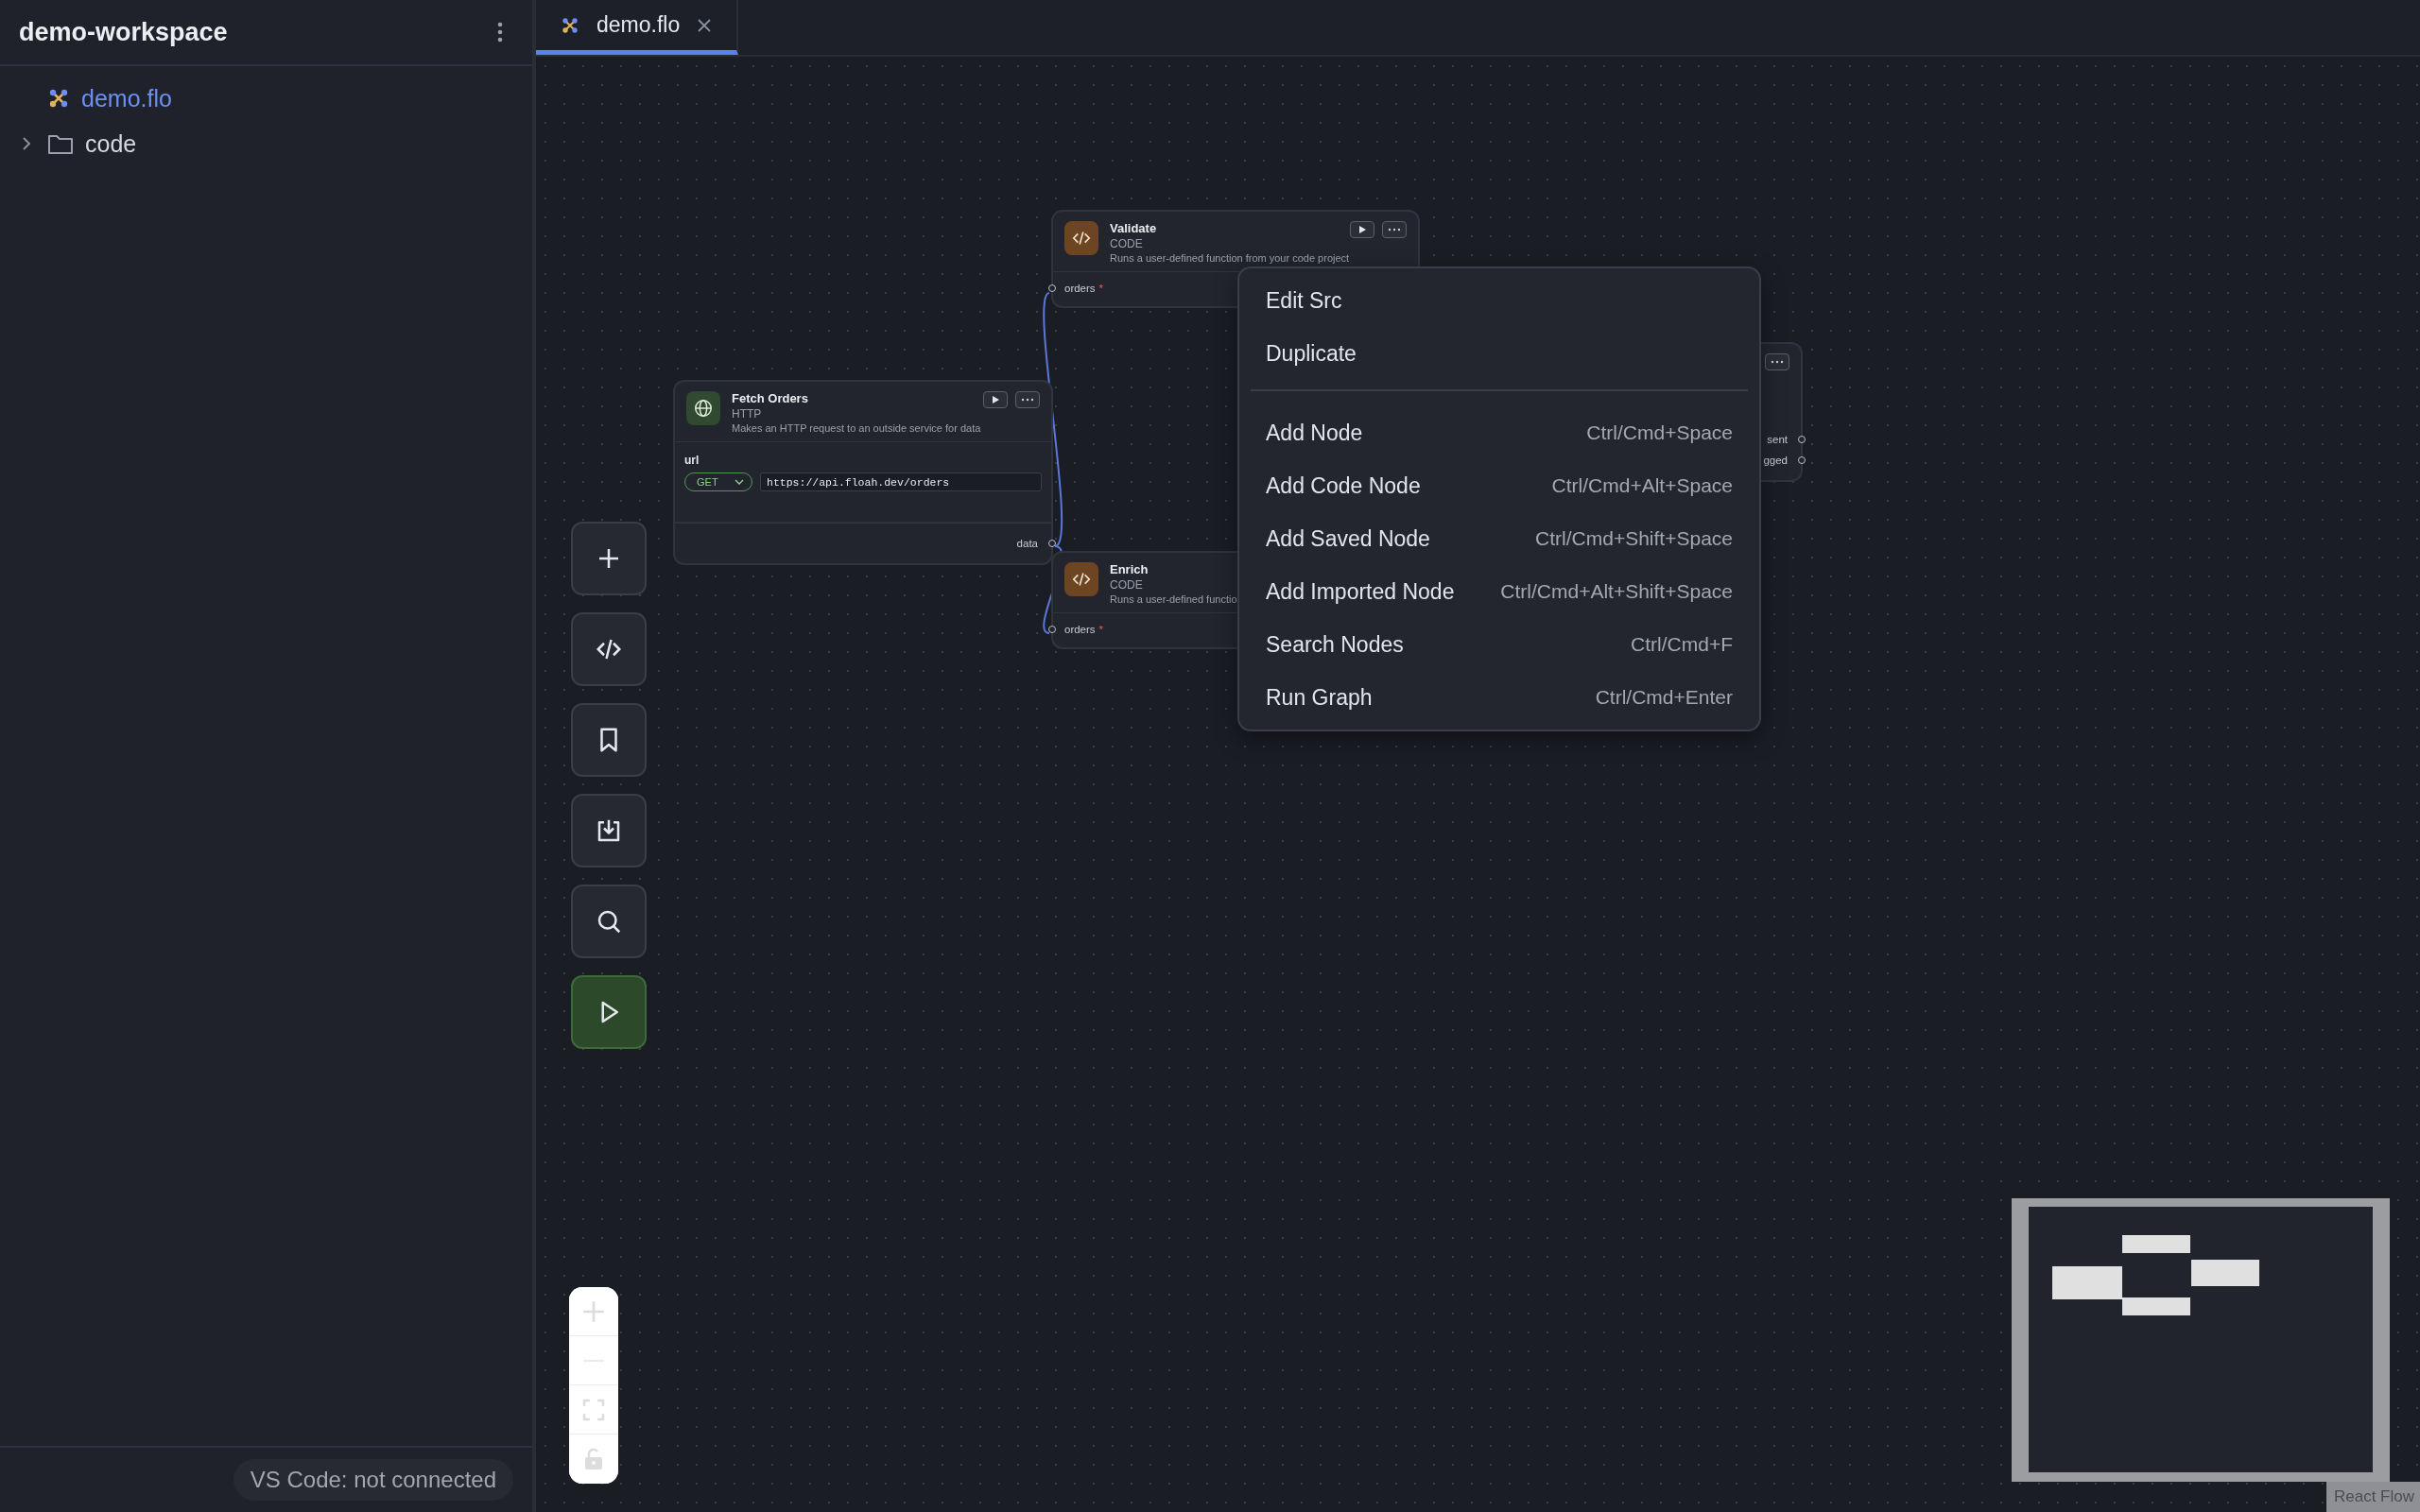 This screenshot has height=1512, width=2420. I want to click on menu-item: Duplicate, so click(1499, 353).